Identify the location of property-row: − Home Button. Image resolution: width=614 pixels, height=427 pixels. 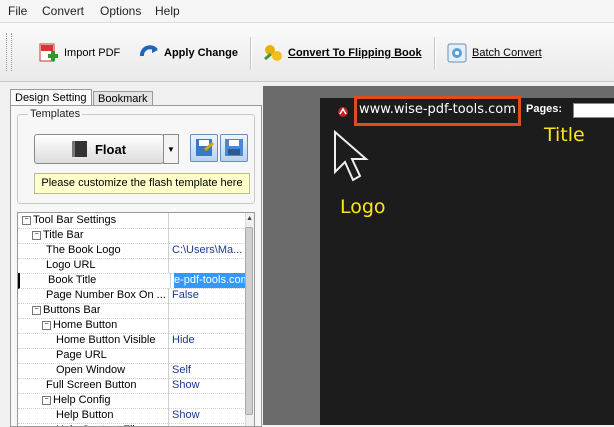
(132, 326).